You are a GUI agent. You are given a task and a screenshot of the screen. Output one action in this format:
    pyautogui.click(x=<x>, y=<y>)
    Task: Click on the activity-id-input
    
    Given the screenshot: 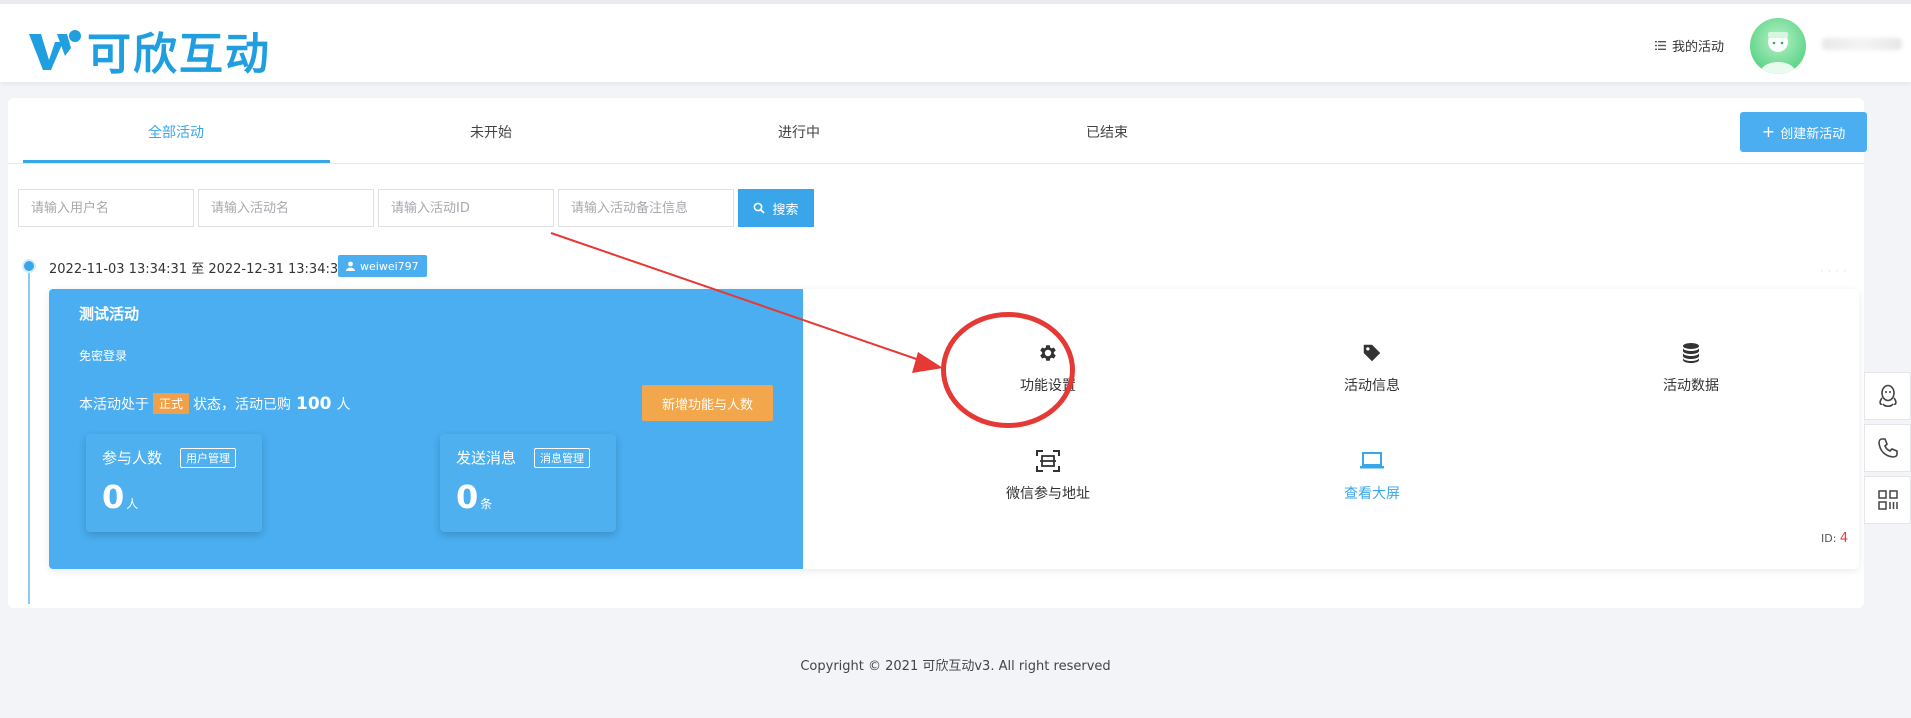 What is the action you would take?
    pyautogui.click(x=466, y=208)
    